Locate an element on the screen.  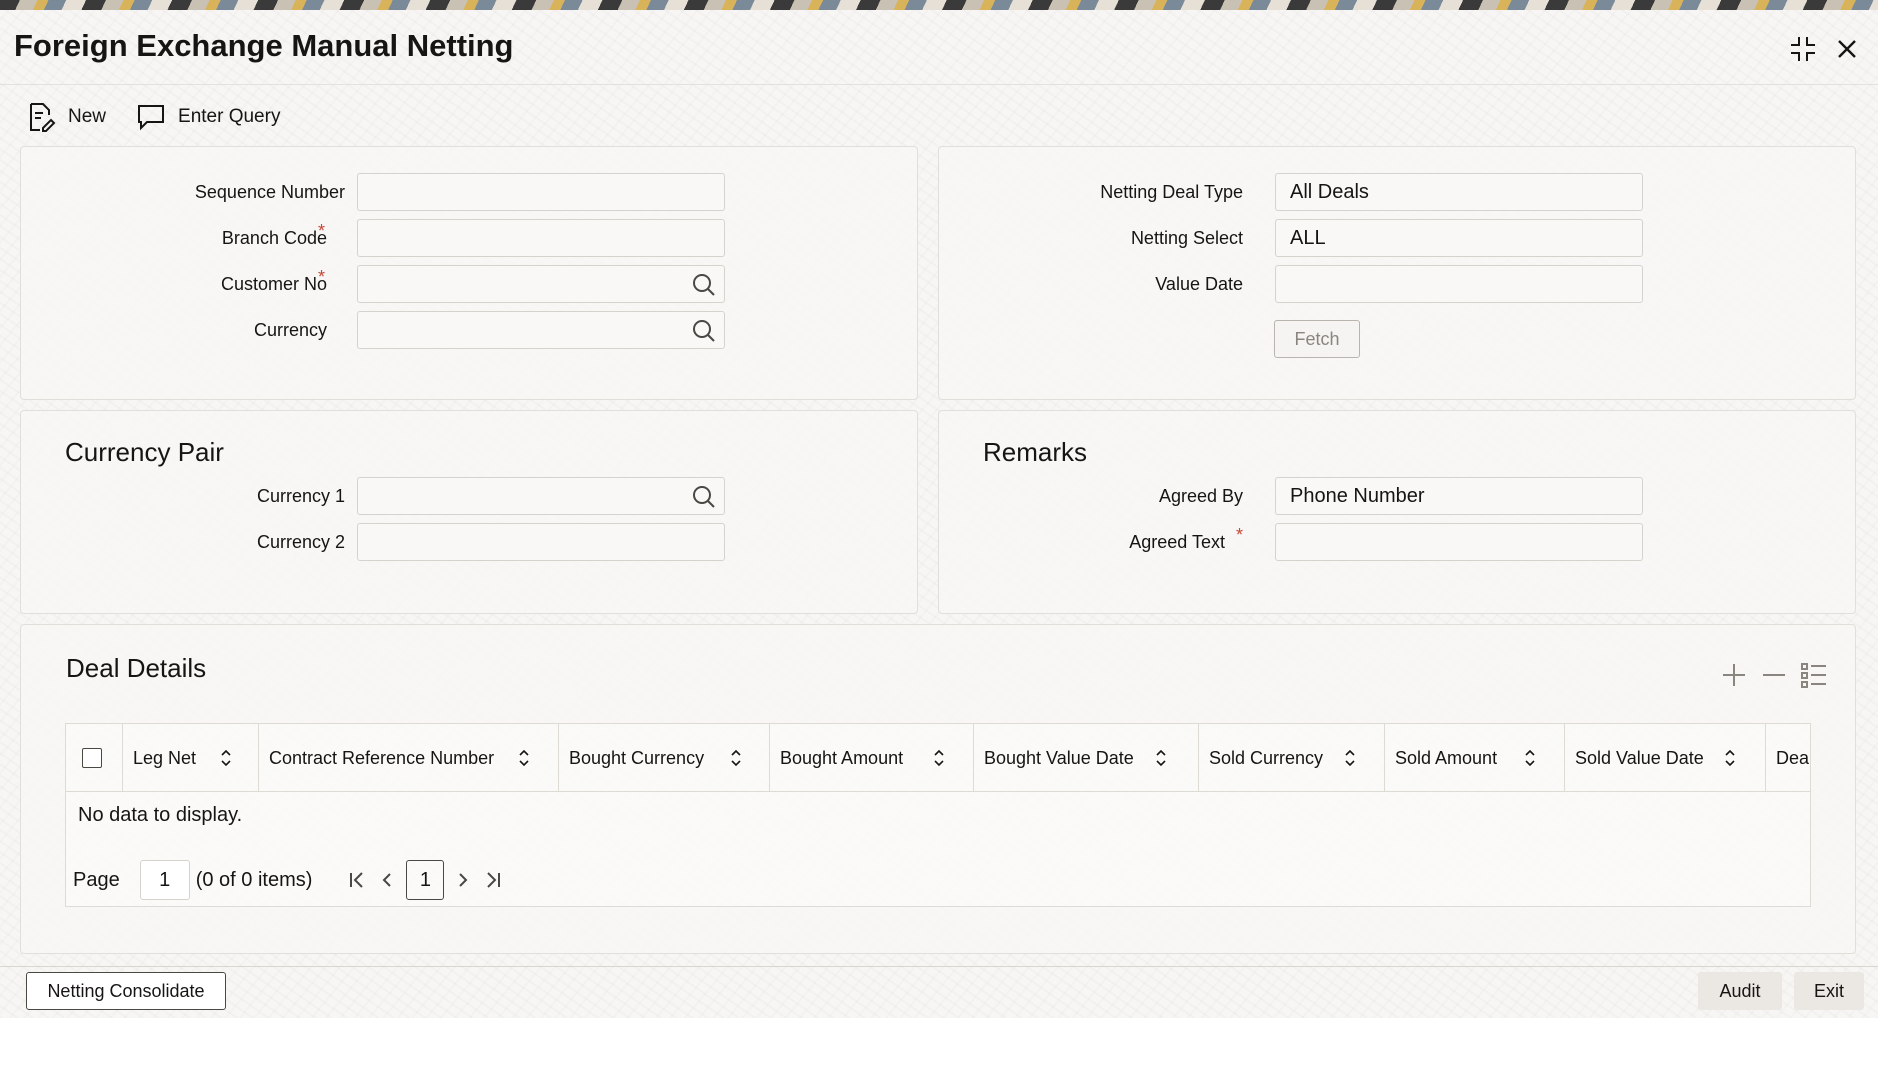
column-header-leg-net: Leg Net is located at coordinates (191, 758).